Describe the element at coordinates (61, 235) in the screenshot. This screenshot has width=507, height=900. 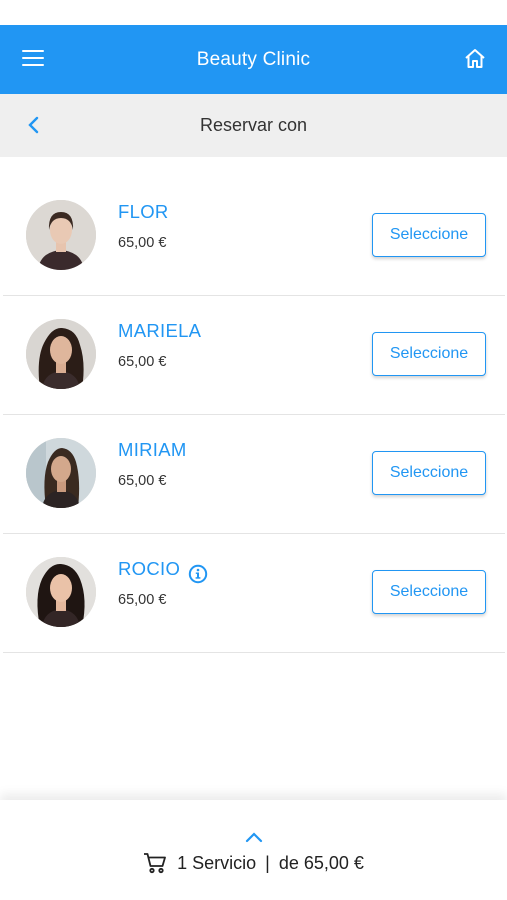
I see `avatar-flor` at that location.